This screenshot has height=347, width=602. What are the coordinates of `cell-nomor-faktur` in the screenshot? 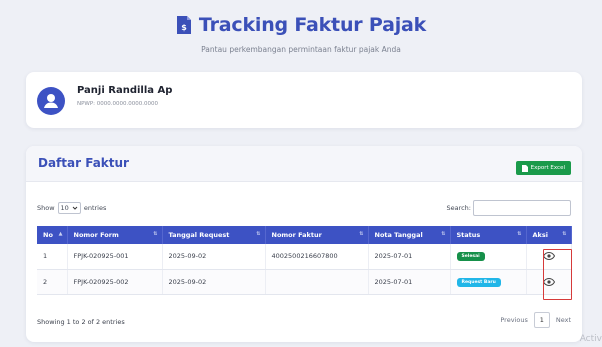 It's located at (317, 282).